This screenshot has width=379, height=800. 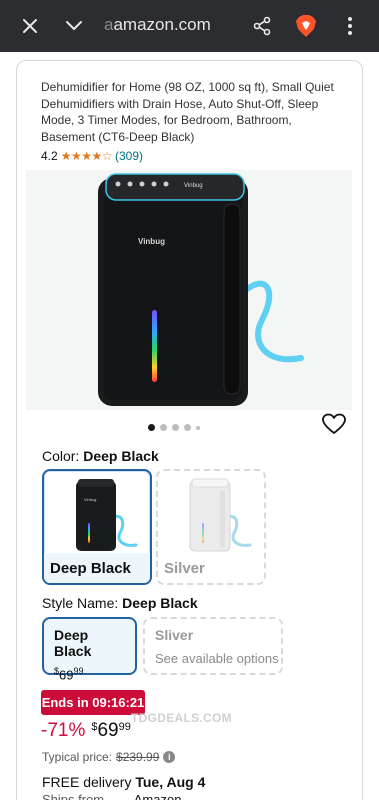 I want to click on style-option-price: $6999, so click(x=69, y=674).